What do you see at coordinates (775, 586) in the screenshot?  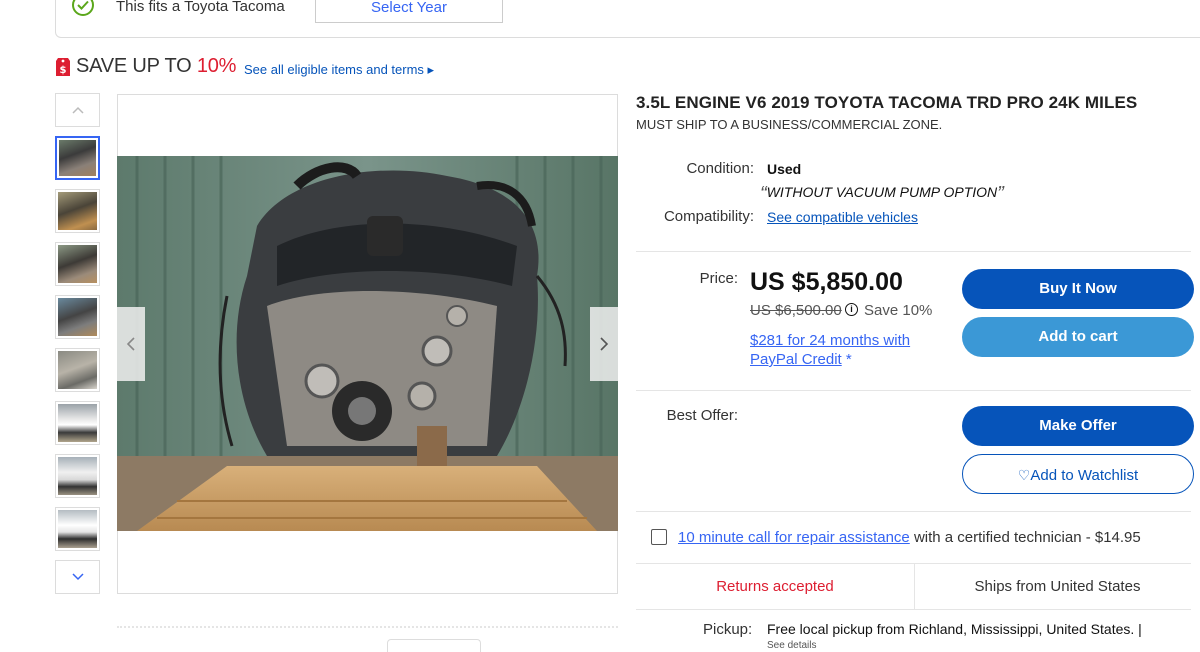 I see `returns-accepted: Returns accepted` at bounding box center [775, 586].